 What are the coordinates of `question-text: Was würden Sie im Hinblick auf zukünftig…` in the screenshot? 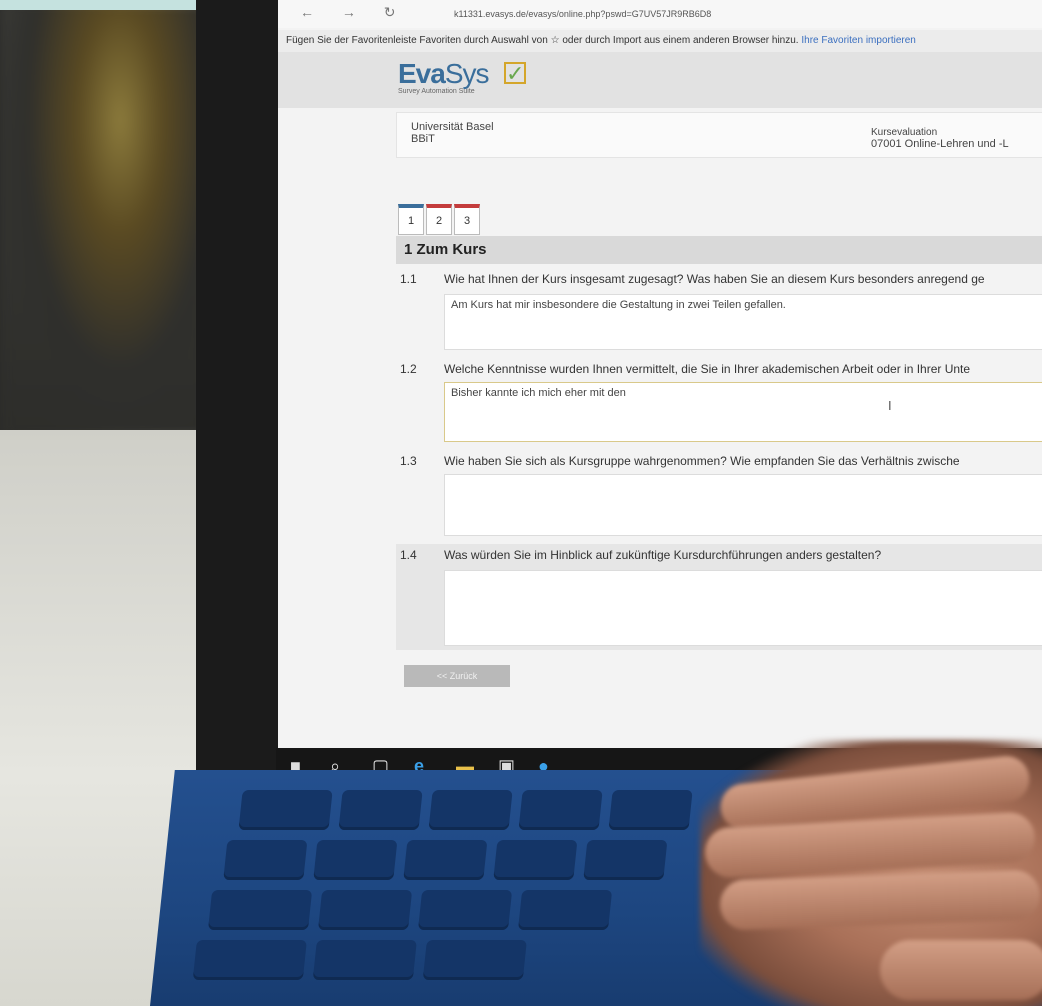 It's located at (663, 555).